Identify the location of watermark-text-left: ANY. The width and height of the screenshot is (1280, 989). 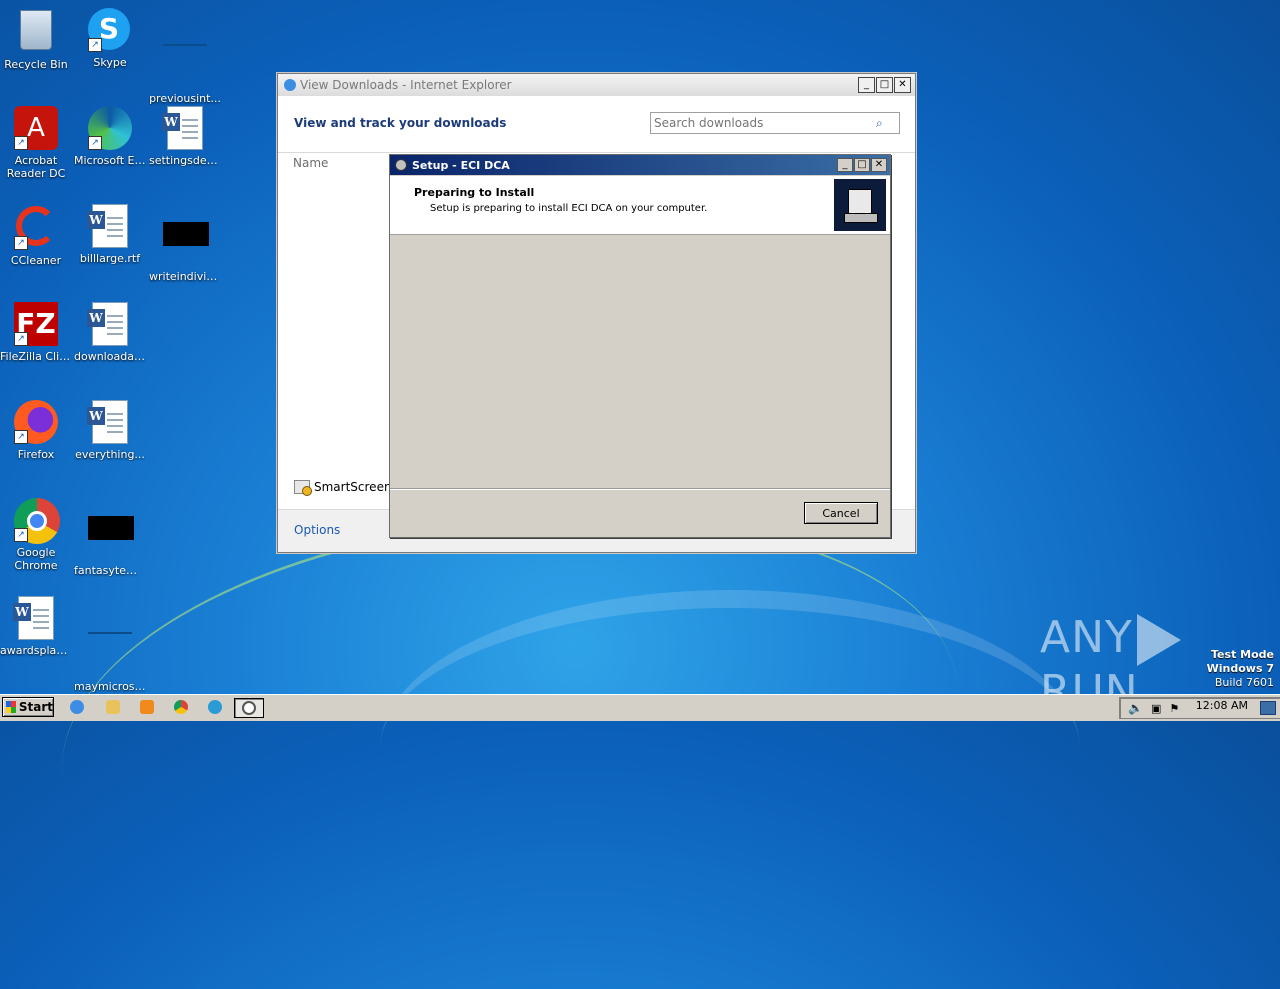
(1086, 637).